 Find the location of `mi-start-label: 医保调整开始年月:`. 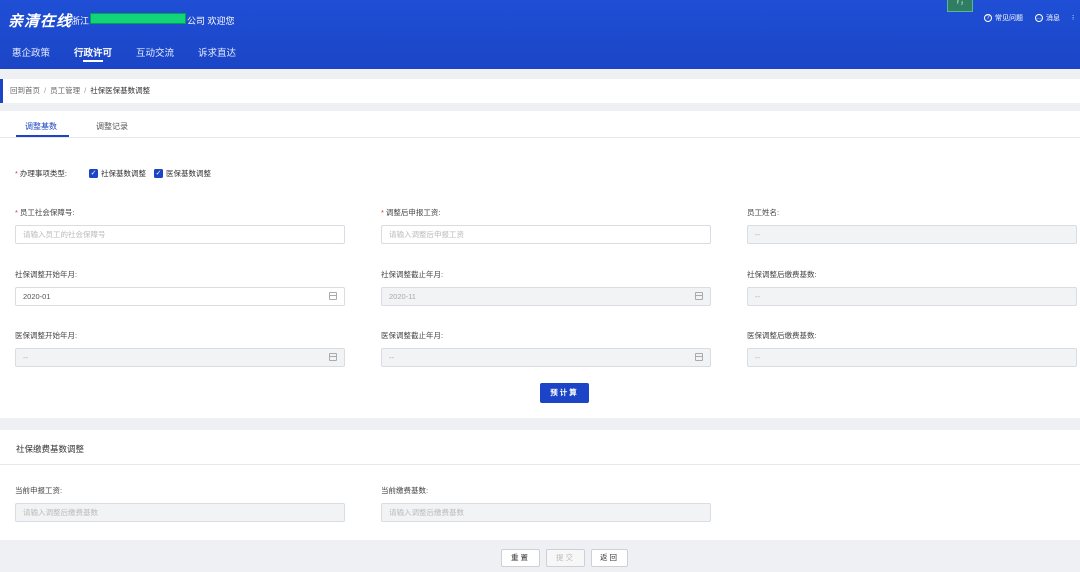

mi-start-label: 医保调整开始年月: is located at coordinates (46, 335).